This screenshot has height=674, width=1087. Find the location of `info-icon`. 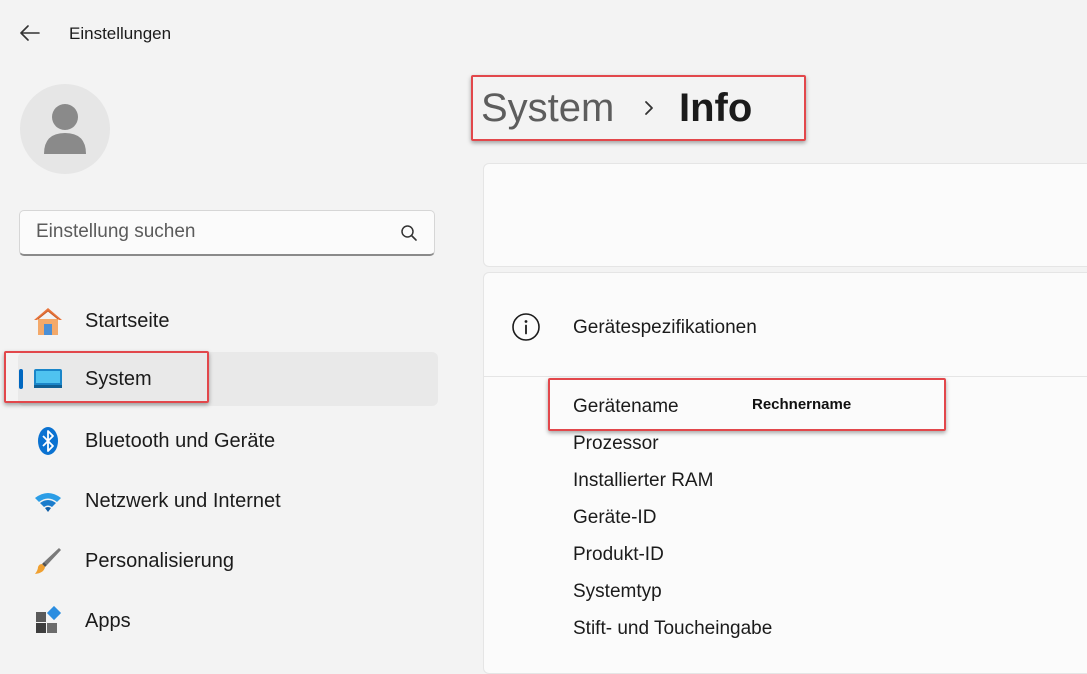

info-icon is located at coordinates (526, 327).